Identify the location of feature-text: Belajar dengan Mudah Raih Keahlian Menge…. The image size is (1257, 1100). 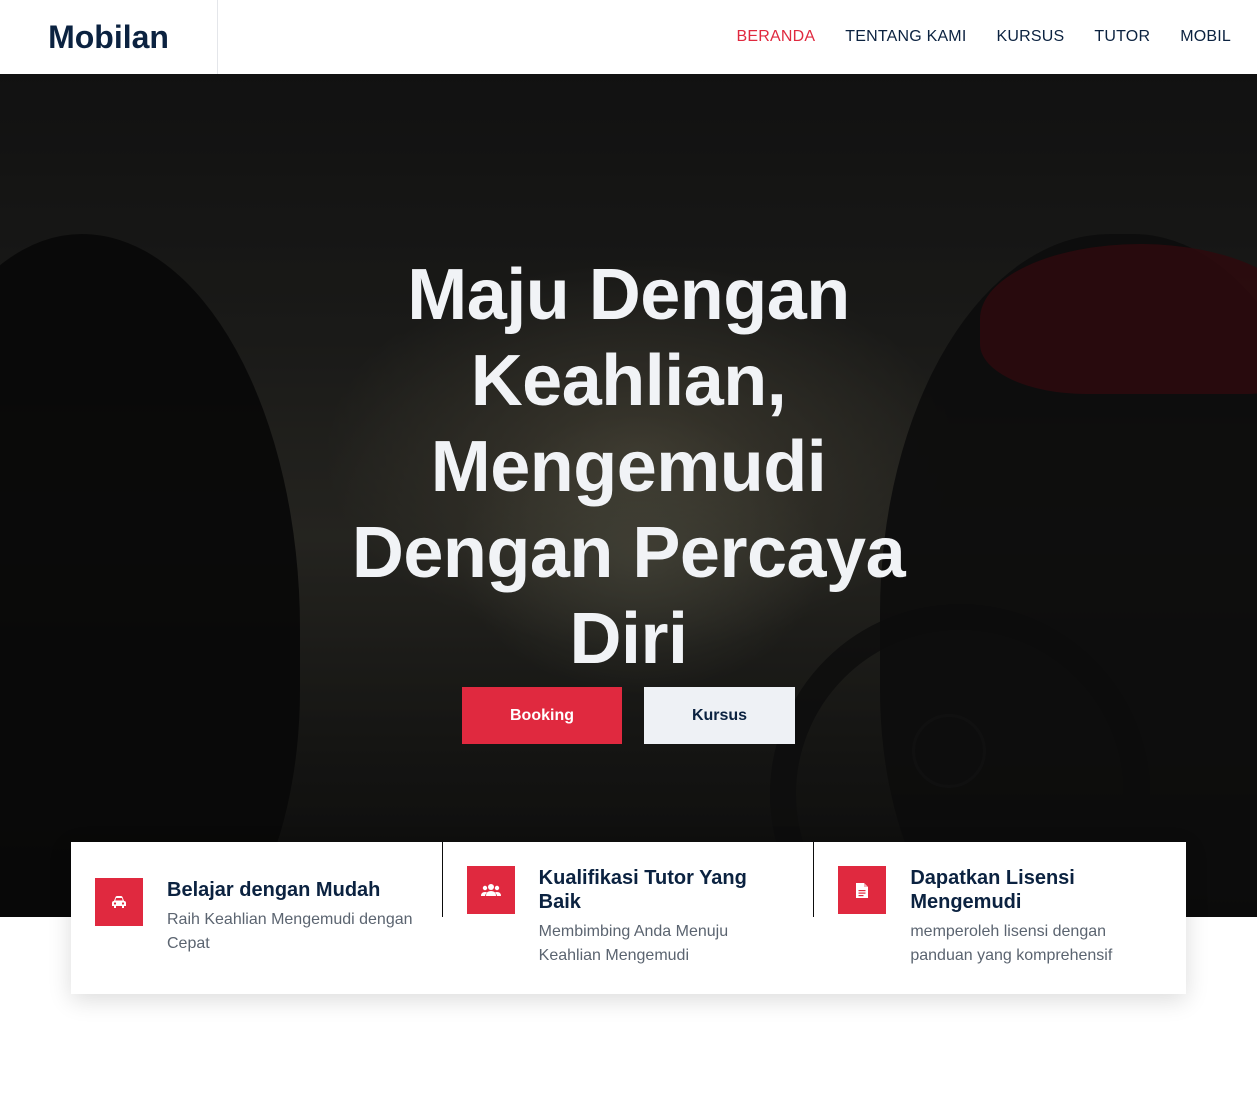
(292, 917).